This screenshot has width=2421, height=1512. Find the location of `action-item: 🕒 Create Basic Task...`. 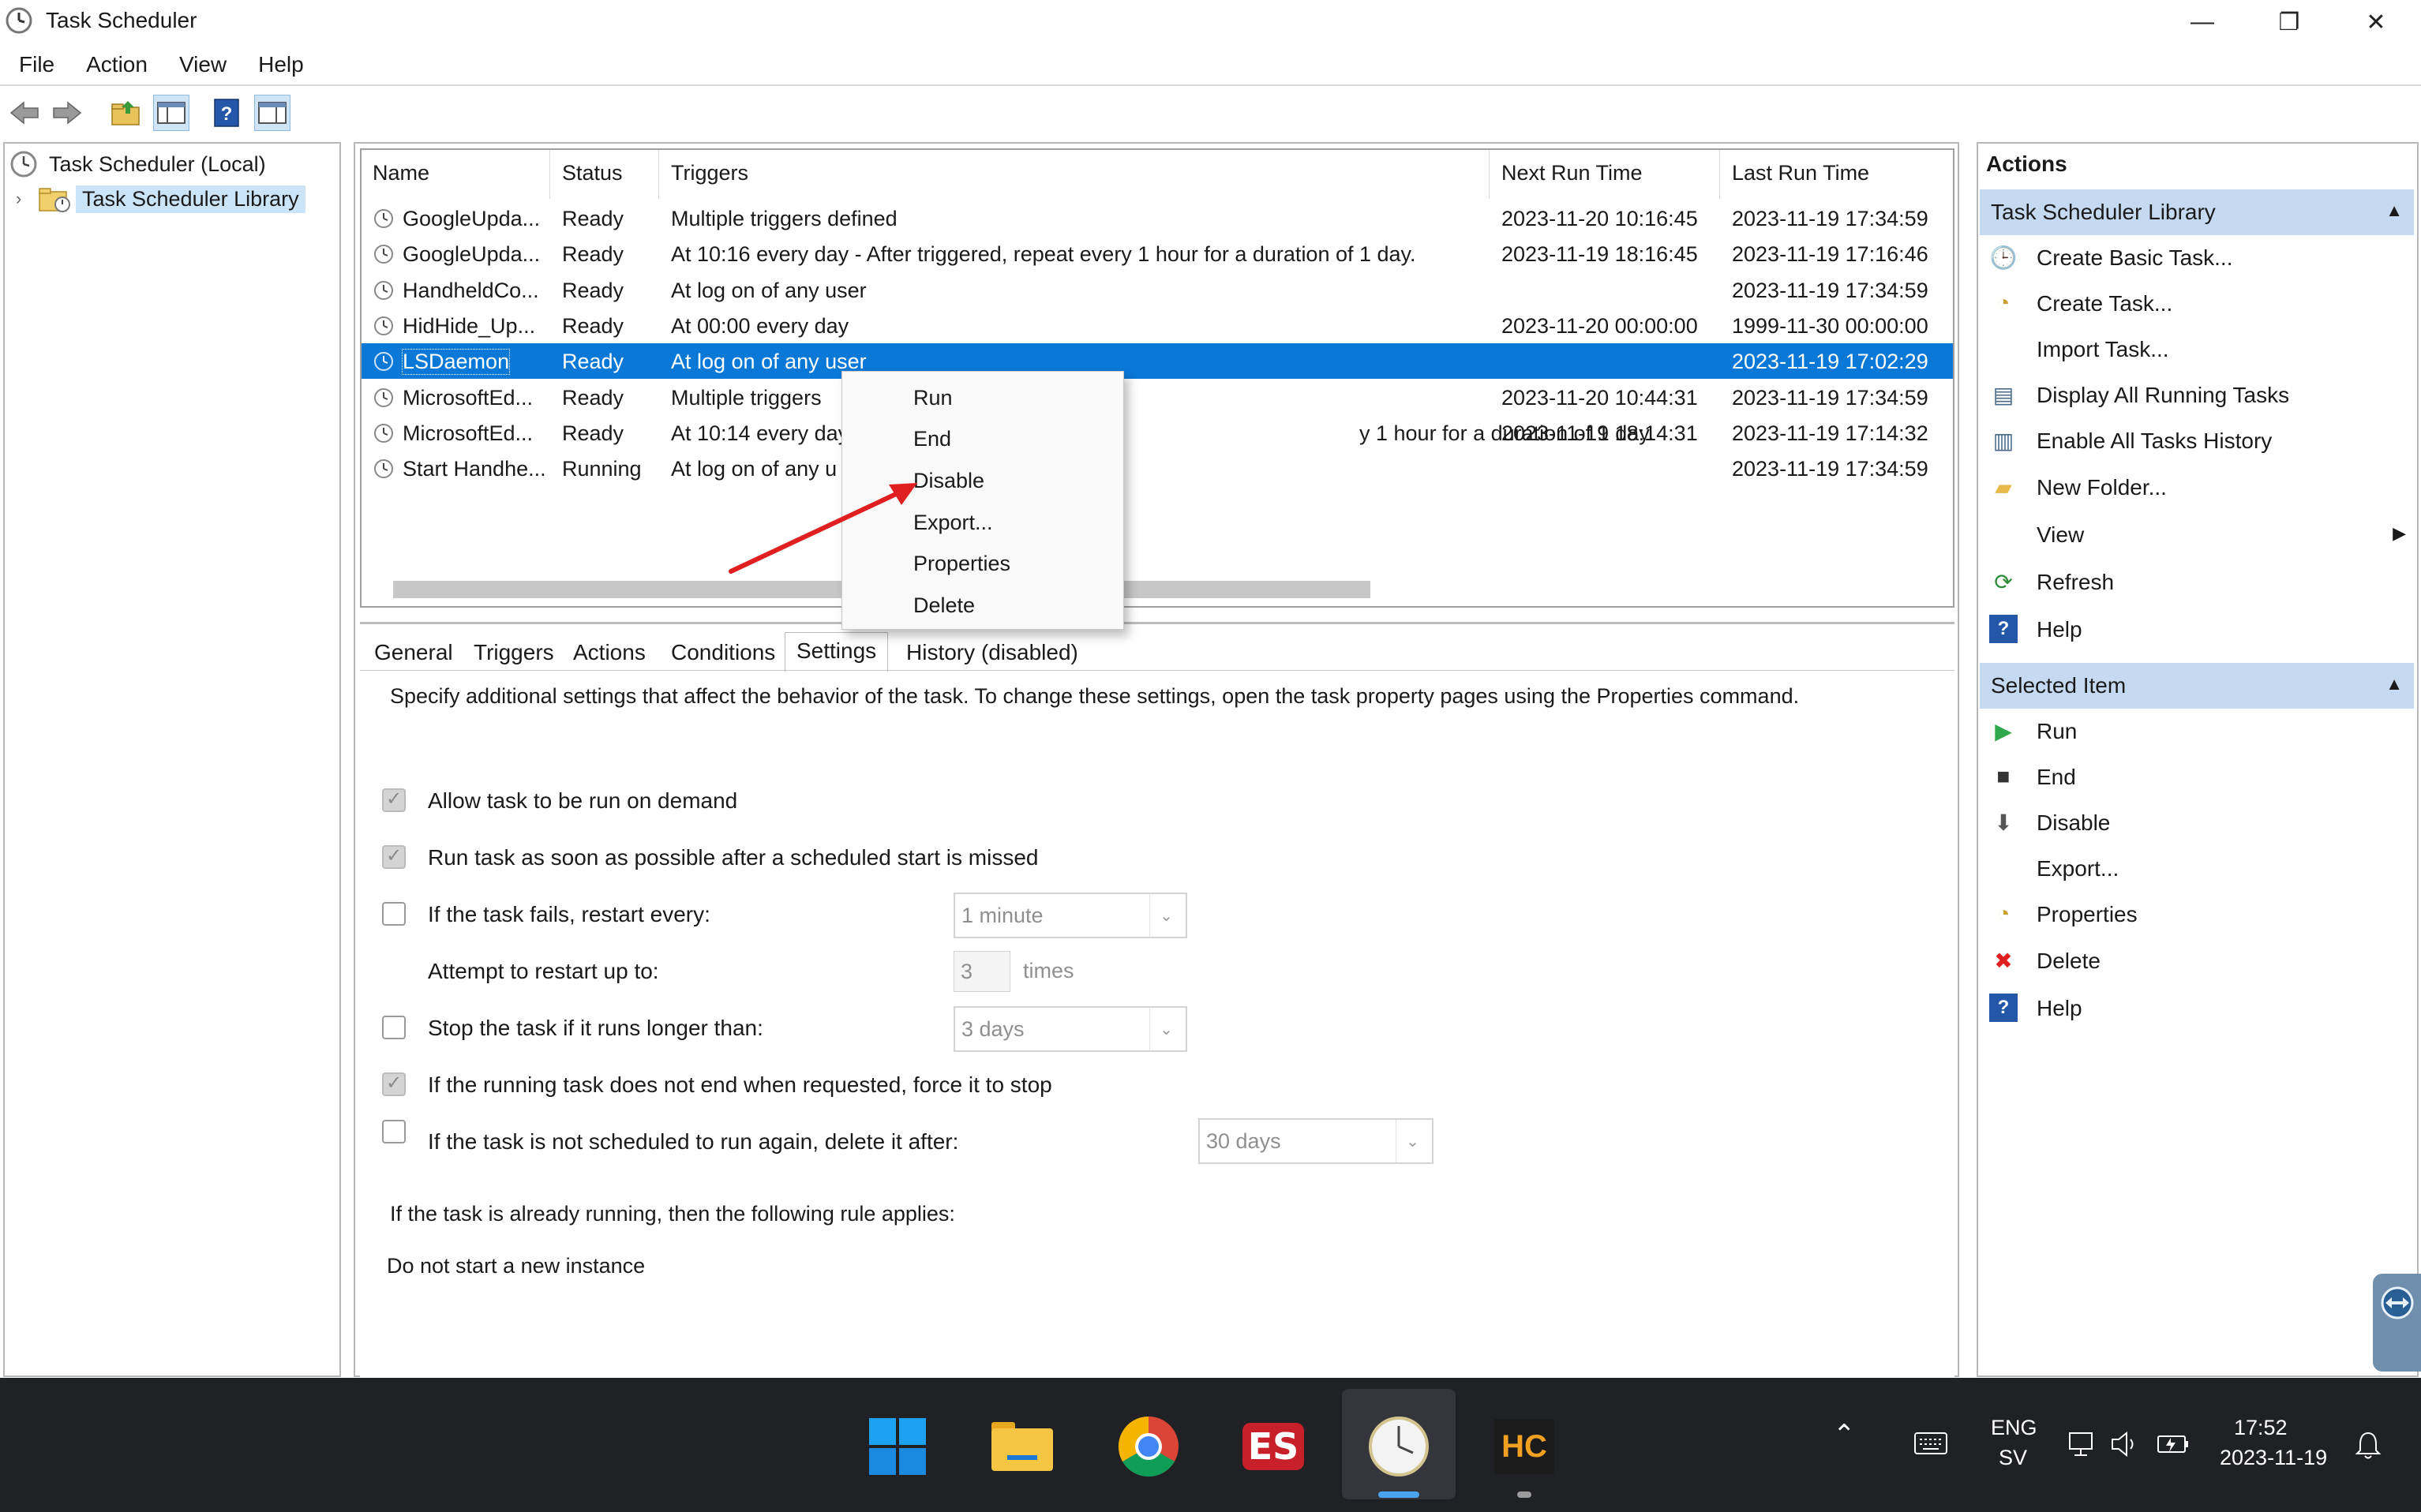

action-item: 🕒 Create Basic Task... is located at coordinates (2197, 257).